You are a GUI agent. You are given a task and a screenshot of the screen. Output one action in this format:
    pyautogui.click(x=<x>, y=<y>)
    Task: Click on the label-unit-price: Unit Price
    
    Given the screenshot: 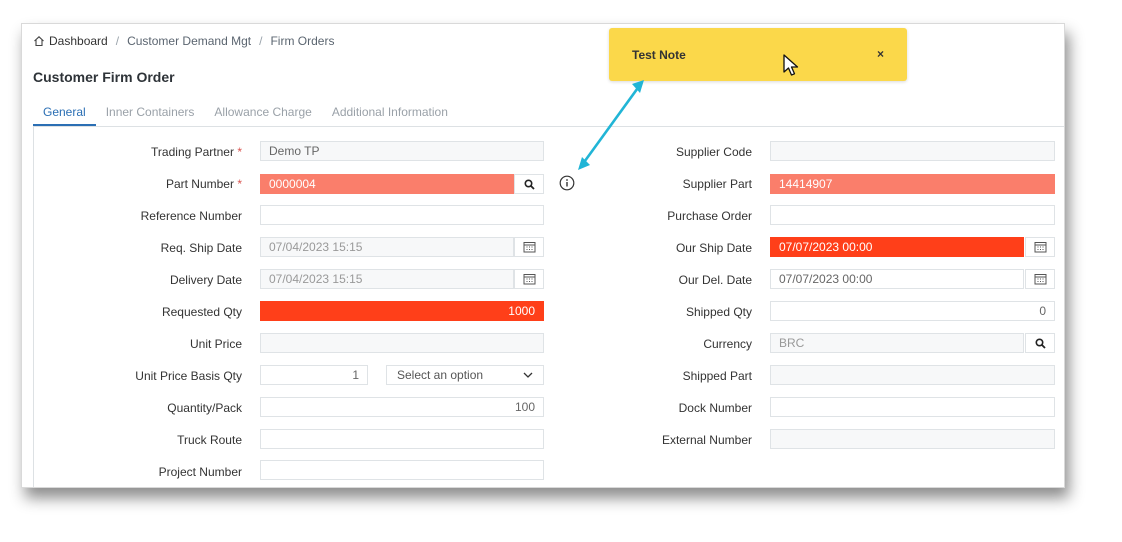 What is the action you would take?
    pyautogui.click(x=215, y=344)
    